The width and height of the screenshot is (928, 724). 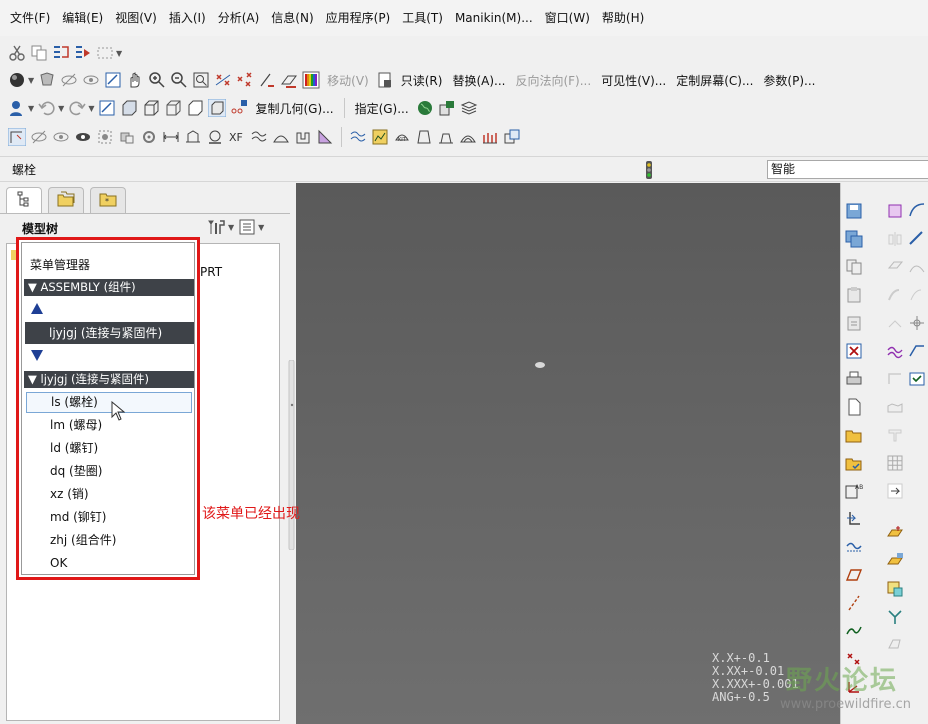 I want to click on menu-analysis: 分析(A), so click(x=239, y=18).